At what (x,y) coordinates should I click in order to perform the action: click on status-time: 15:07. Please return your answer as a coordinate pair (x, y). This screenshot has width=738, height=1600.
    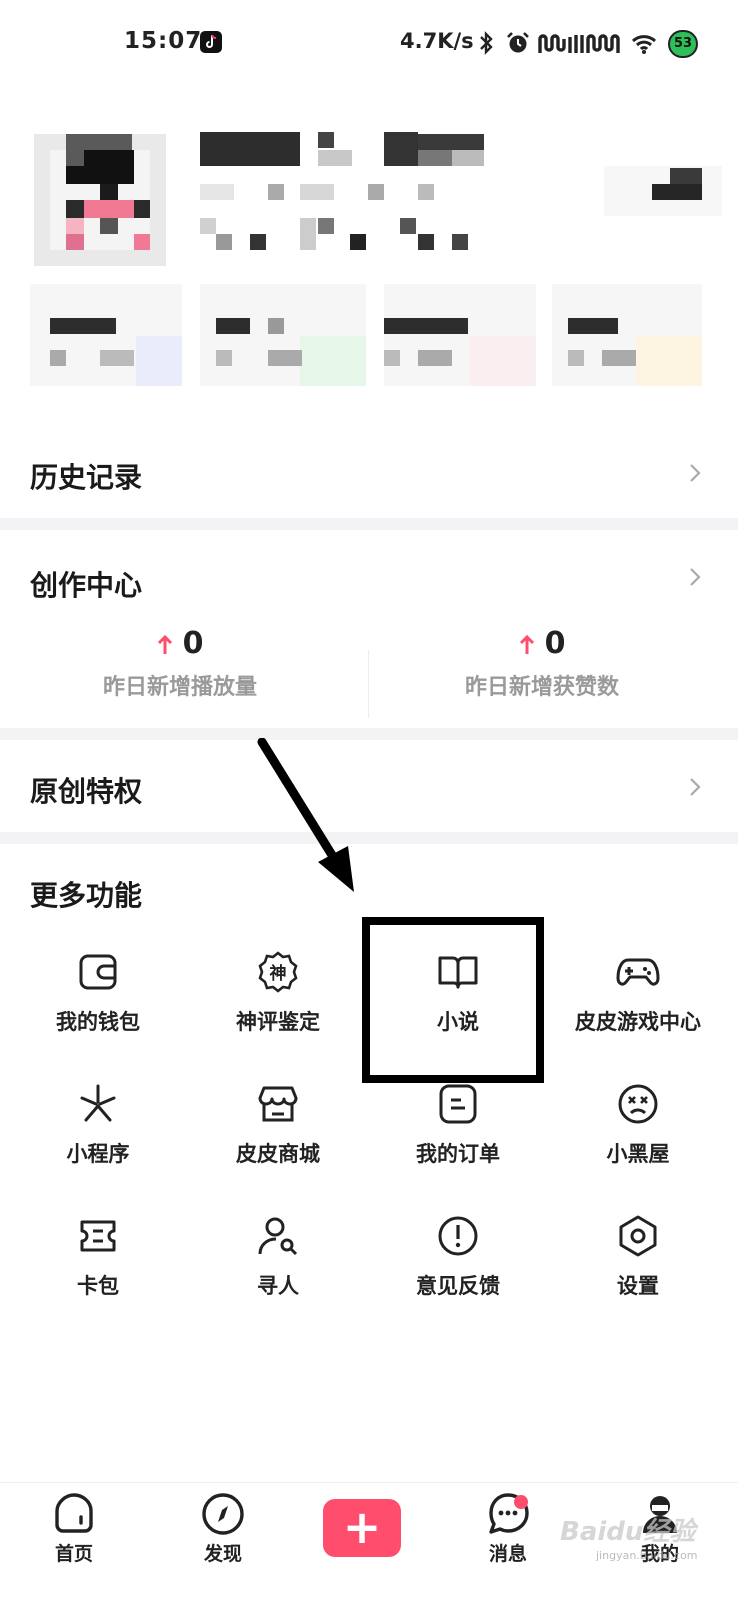
    Looking at the image, I should click on (163, 41).